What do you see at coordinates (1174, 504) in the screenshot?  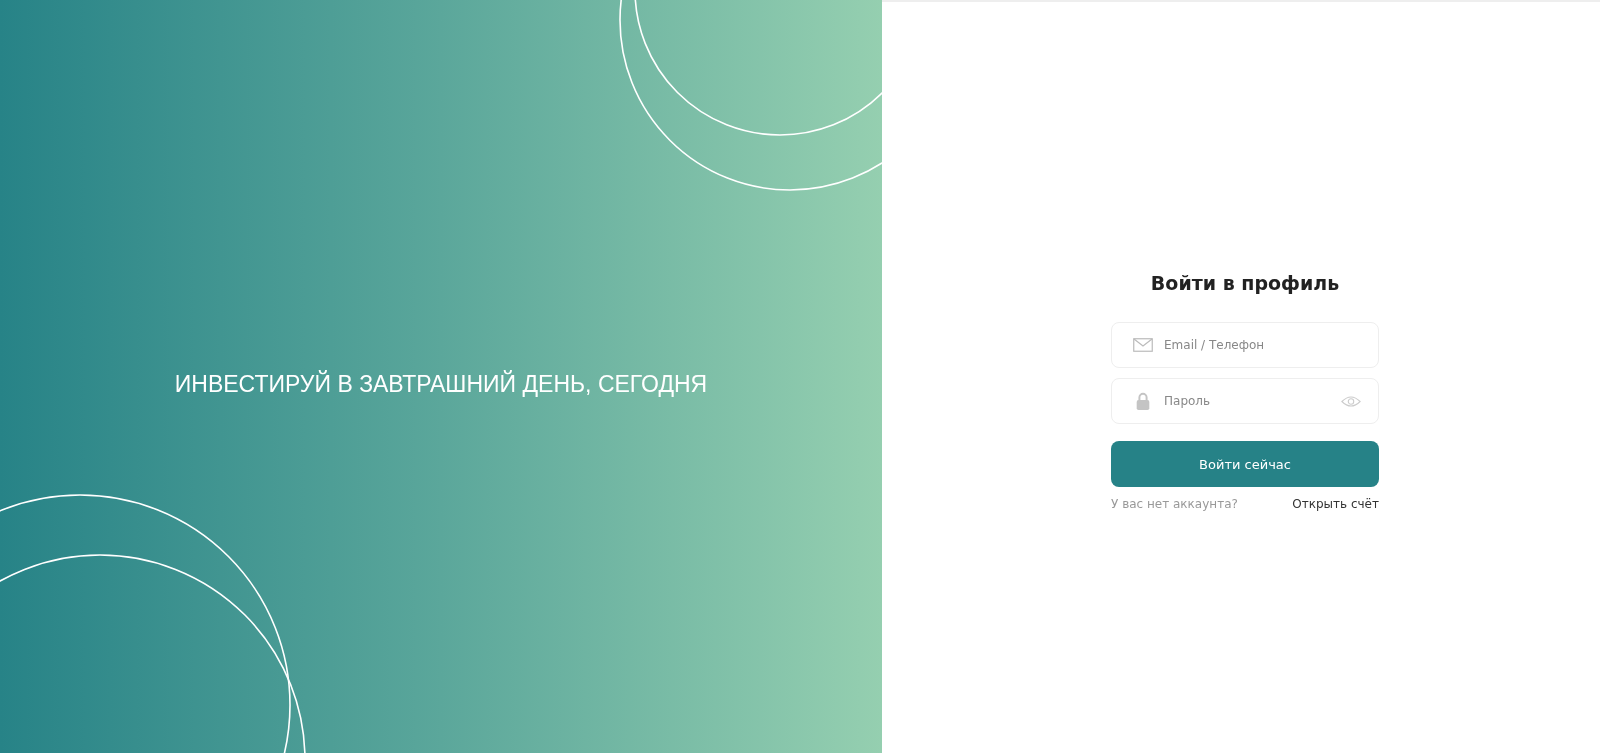 I see `signup-prompt: У вас нет аккаунта?` at bounding box center [1174, 504].